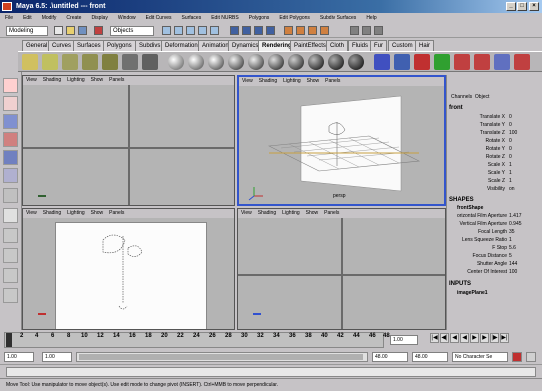 The height and width of the screenshot is (391, 542). I want to click on viewport-bottom-right: View Shading Lighting Show Panels, so click(341, 269).